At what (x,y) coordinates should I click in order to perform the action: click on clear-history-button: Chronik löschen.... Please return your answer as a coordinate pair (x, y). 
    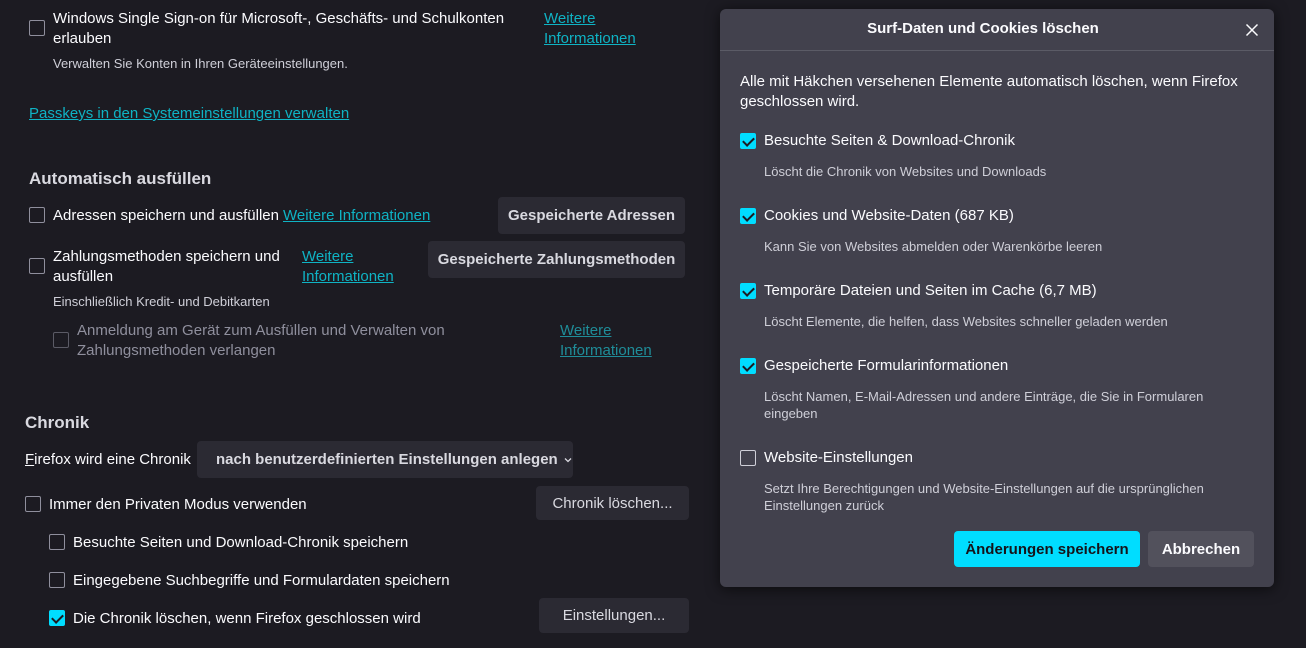
    Looking at the image, I should click on (612, 503).